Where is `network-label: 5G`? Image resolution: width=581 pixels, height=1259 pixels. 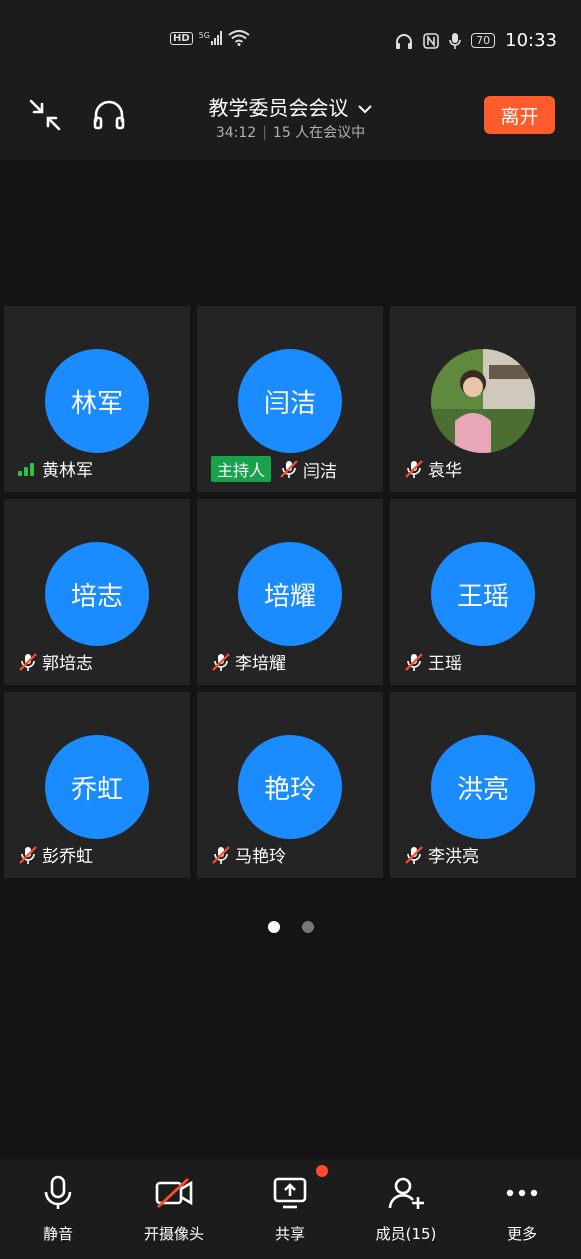 network-label: 5G is located at coordinates (204, 35).